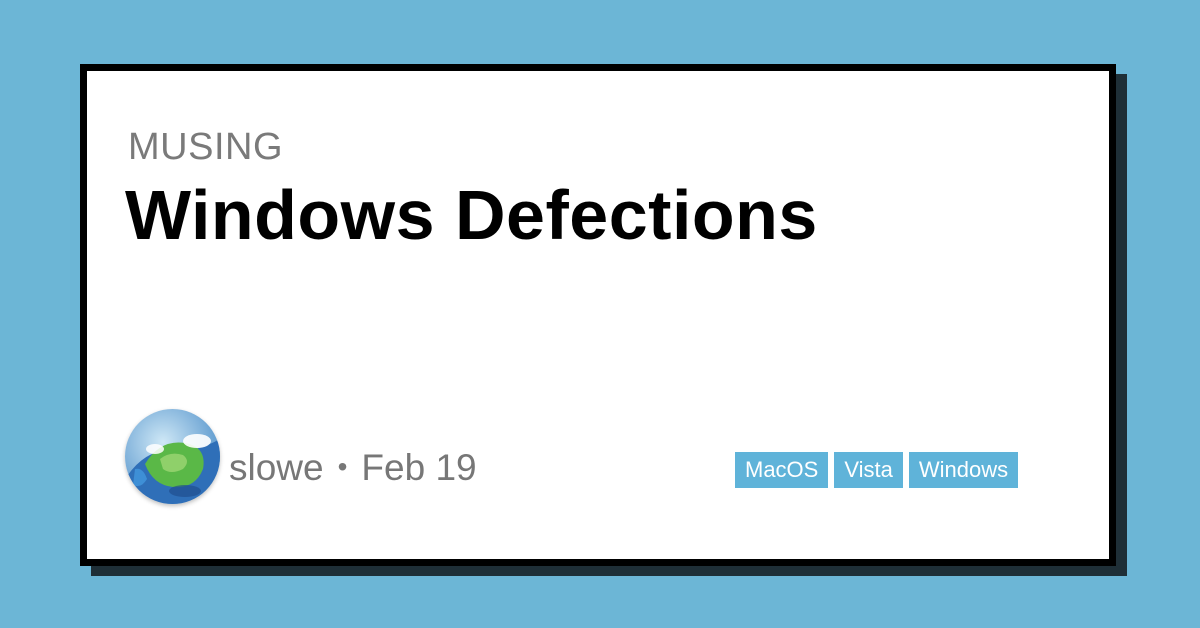 The width and height of the screenshot is (1200, 628). I want to click on post-byline: slowe • Feb 19, so click(353, 468).